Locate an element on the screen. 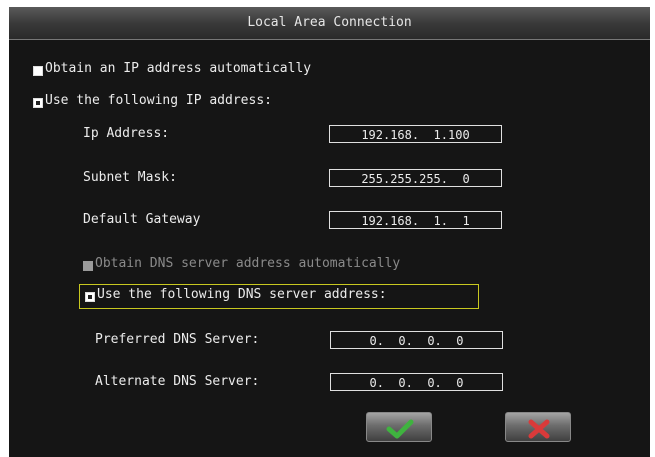 The height and width of the screenshot is (457, 655). ip-auto-label: Obtain an IP address automatically is located at coordinates (178, 68).